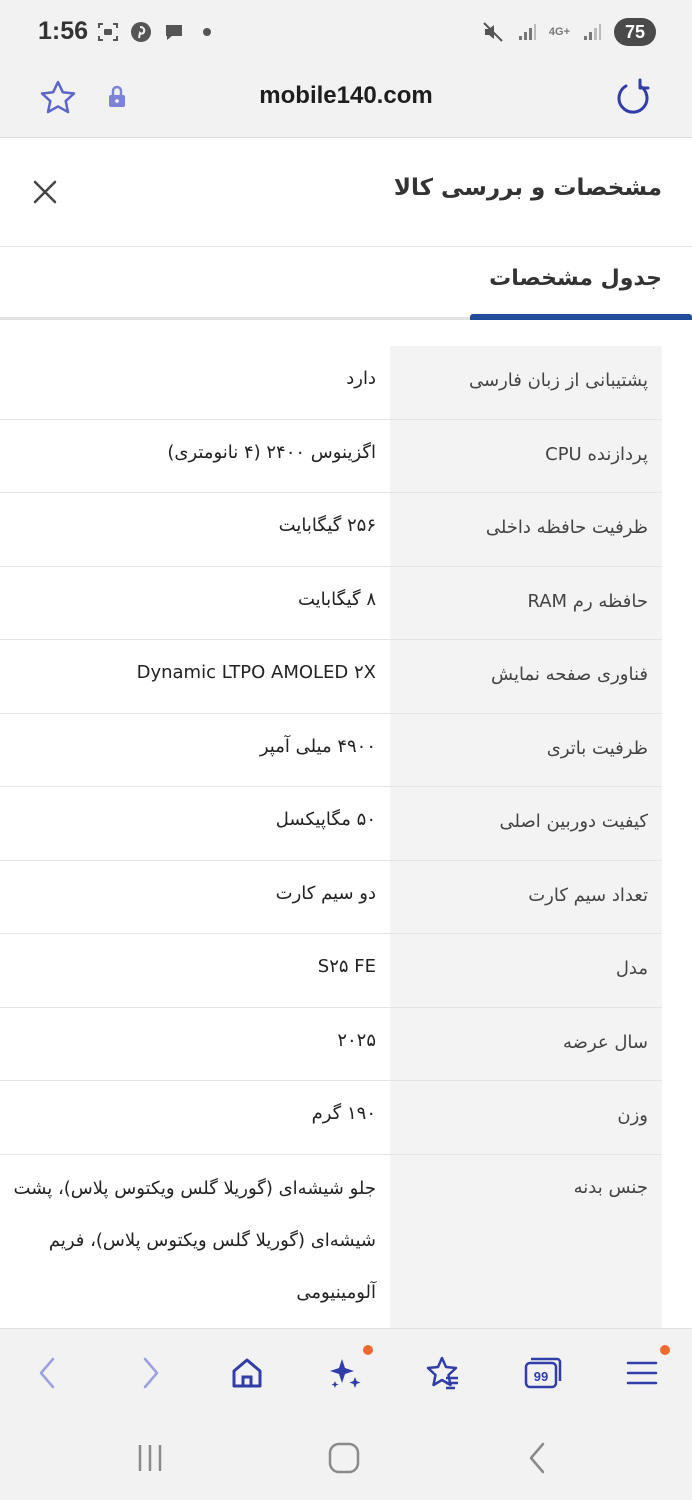  Describe the element at coordinates (596, 454) in the screenshot. I see `spec-label: پردازنده CPU` at that location.